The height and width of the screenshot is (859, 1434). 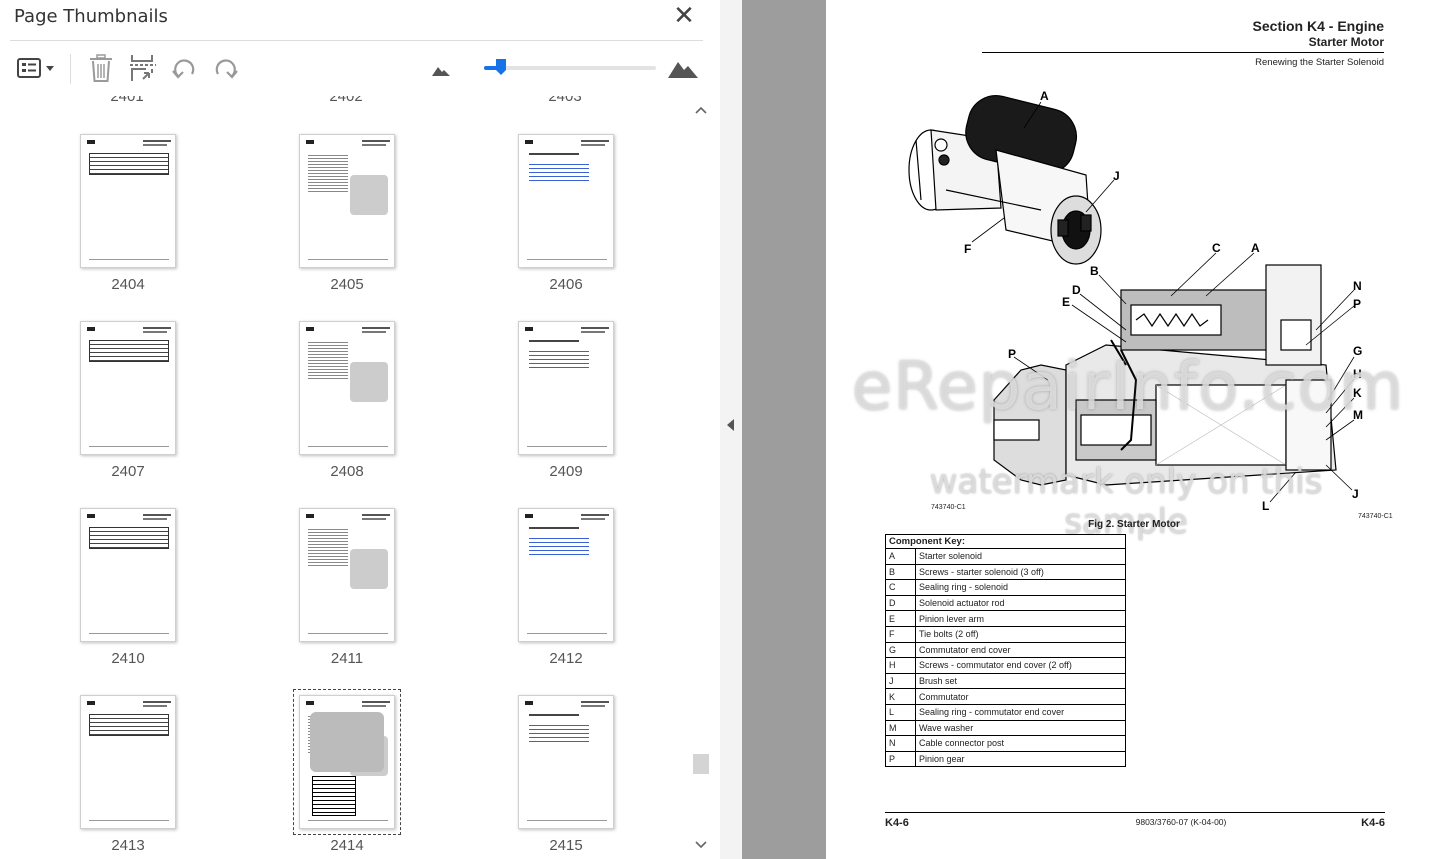 I want to click on small-mountain-icon, so click(x=441, y=70).